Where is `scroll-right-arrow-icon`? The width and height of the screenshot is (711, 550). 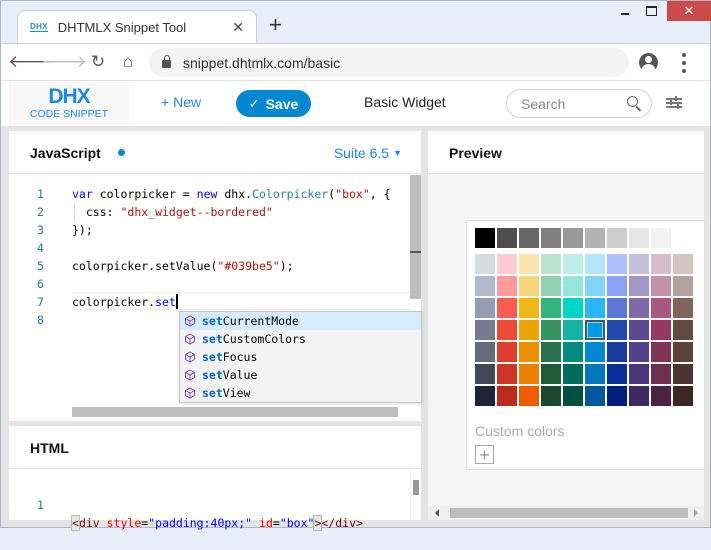 scroll-right-arrow-icon is located at coordinates (696, 513).